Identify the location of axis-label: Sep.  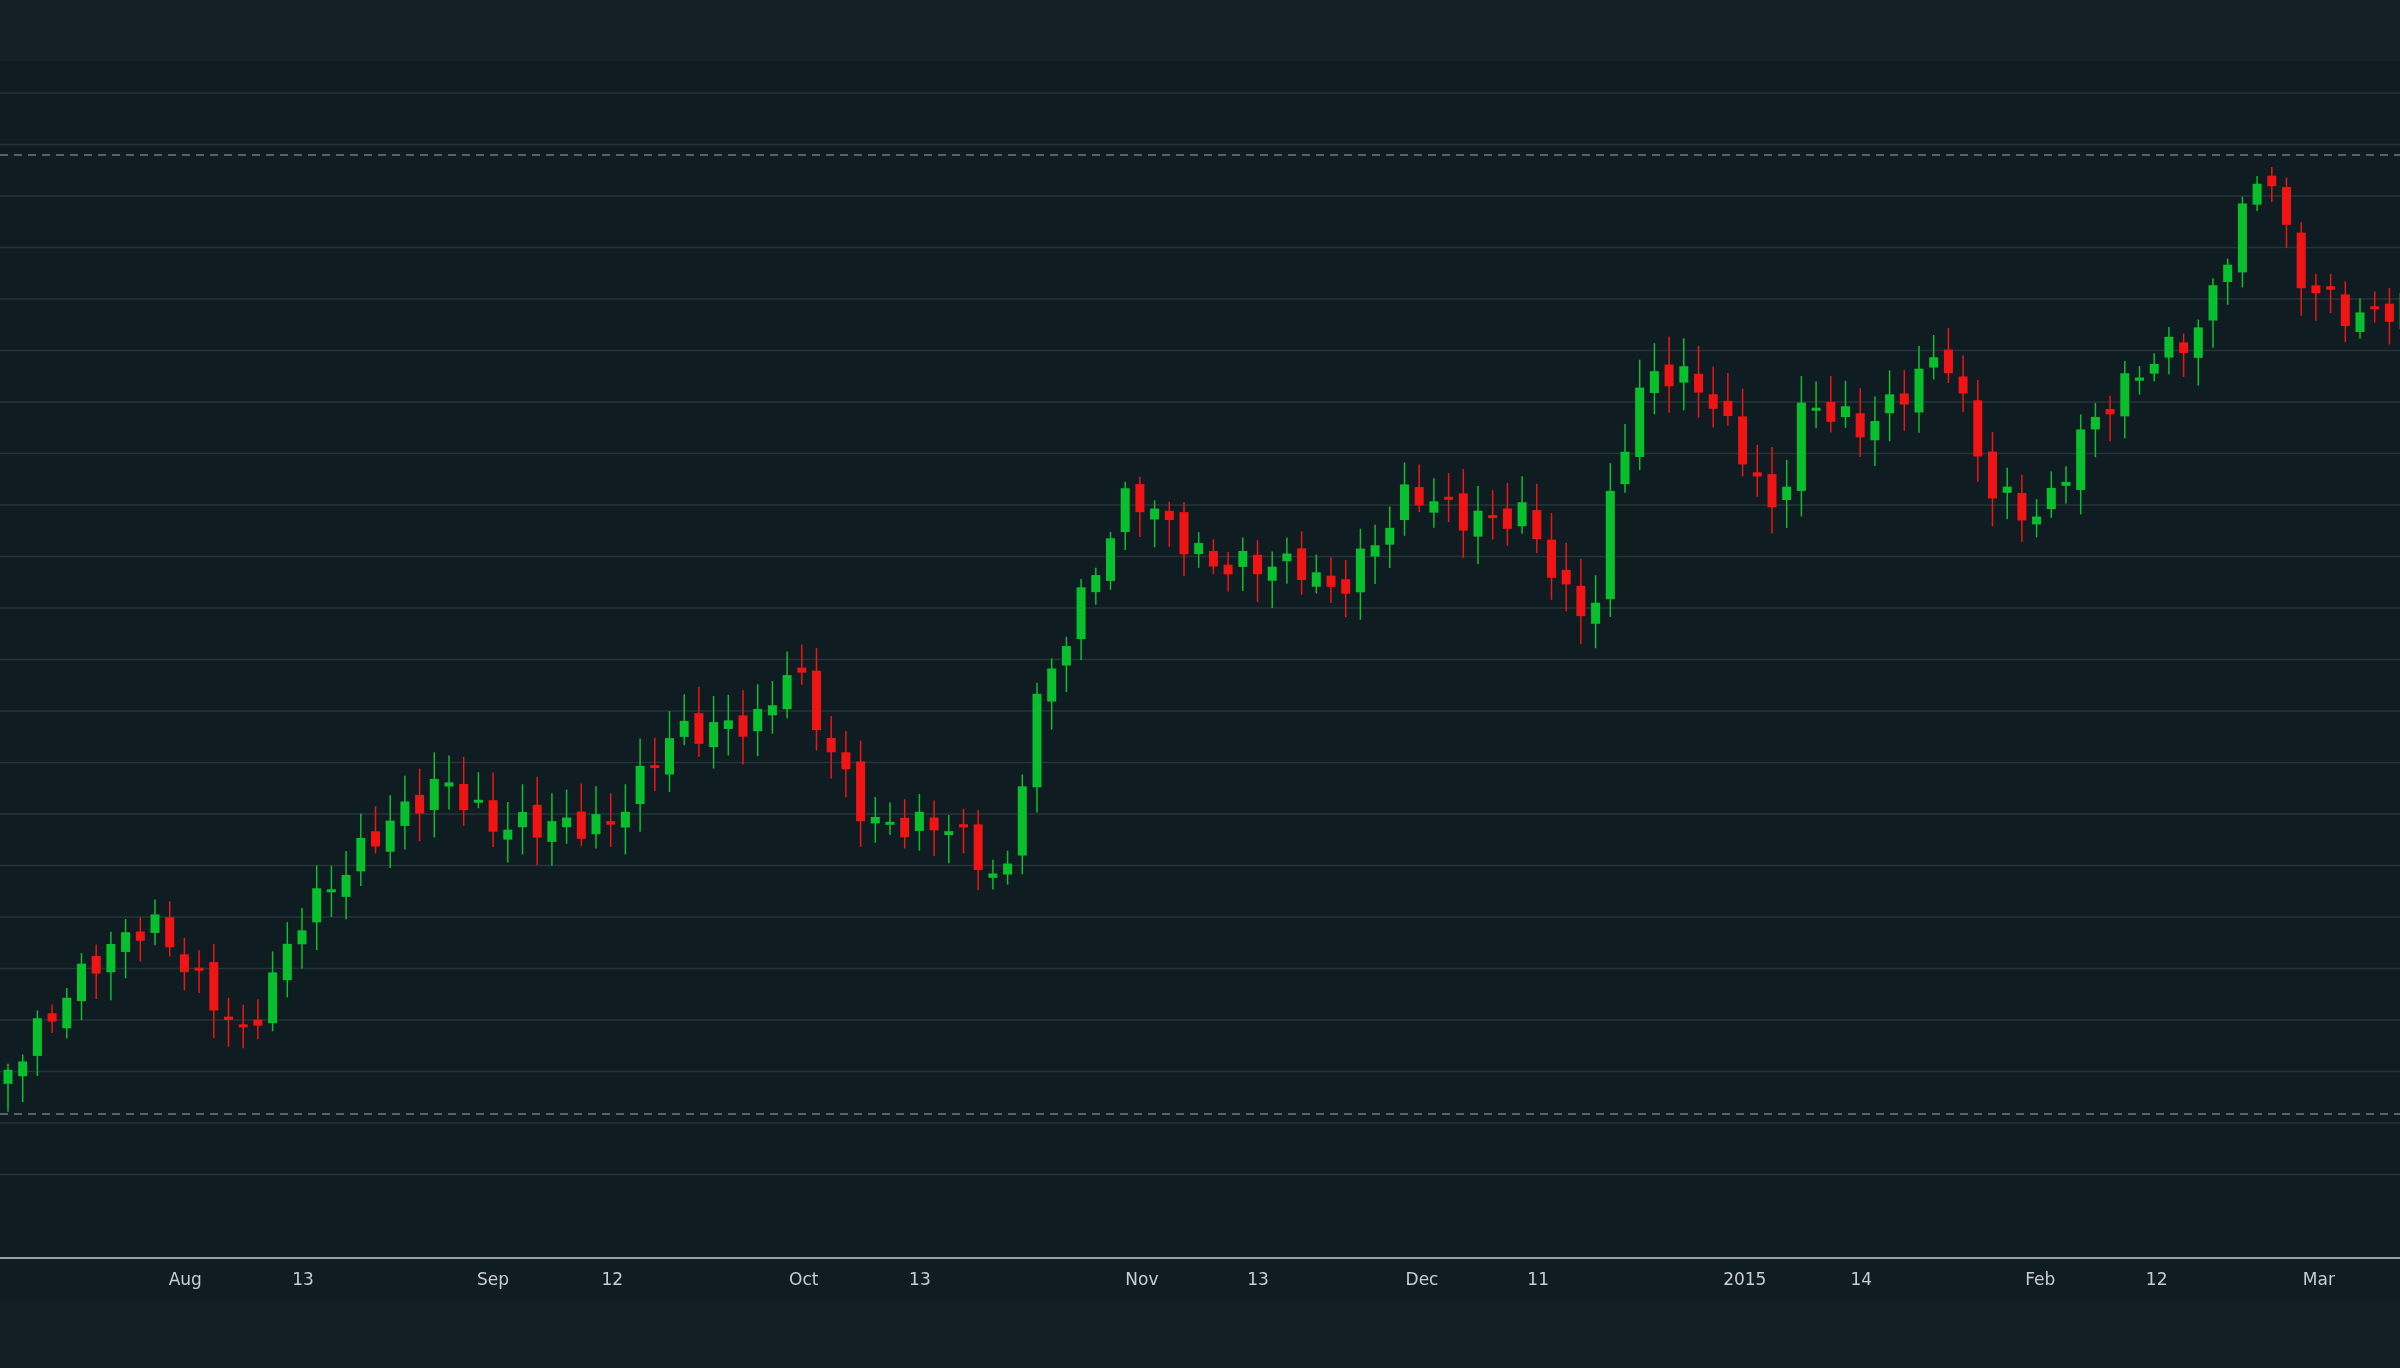
(492, 1279).